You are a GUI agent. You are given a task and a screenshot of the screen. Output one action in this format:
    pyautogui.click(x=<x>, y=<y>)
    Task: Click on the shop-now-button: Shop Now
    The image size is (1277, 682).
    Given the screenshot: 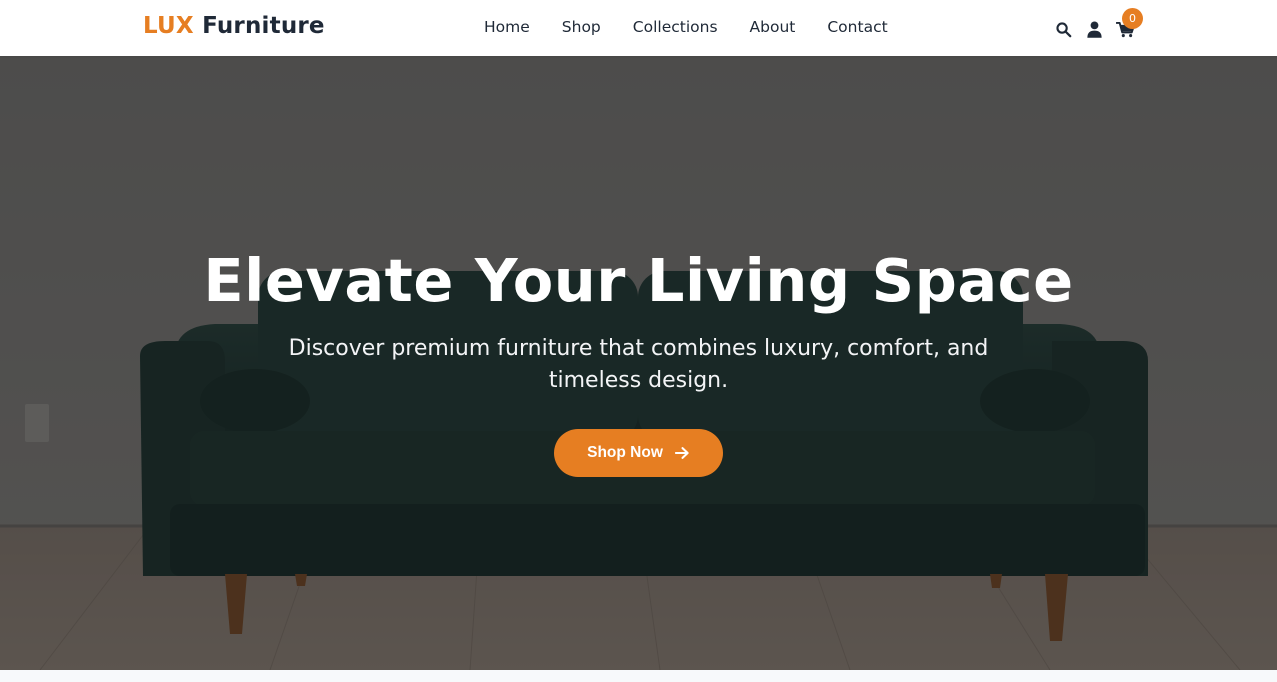 What is the action you would take?
    pyautogui.click(x=638, y=453)
    